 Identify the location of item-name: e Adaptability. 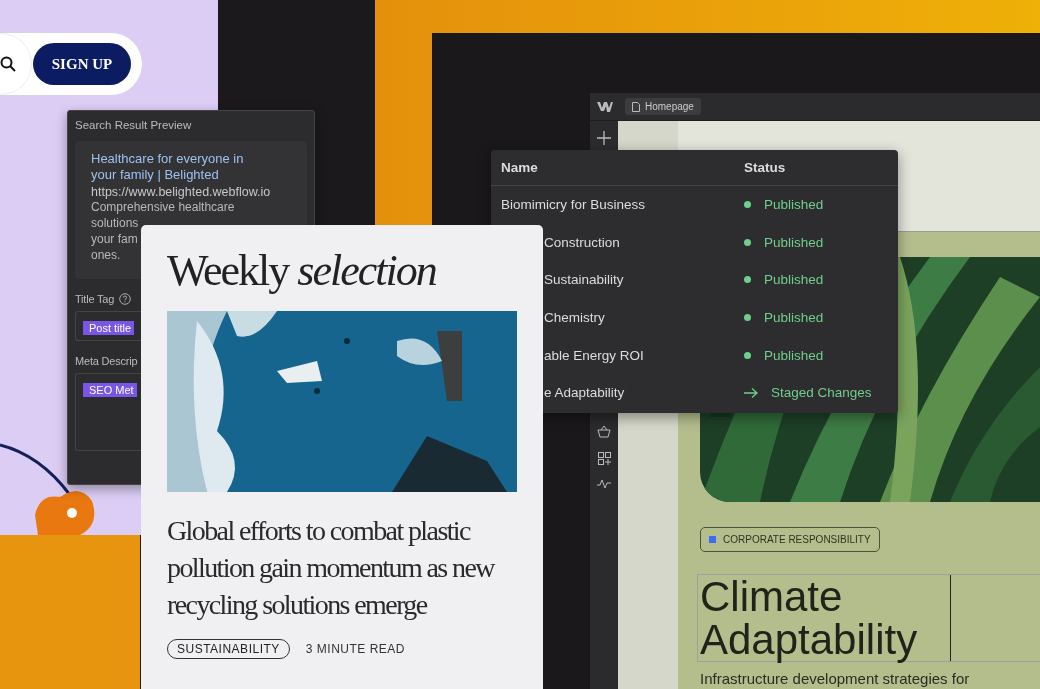
(584, 393).